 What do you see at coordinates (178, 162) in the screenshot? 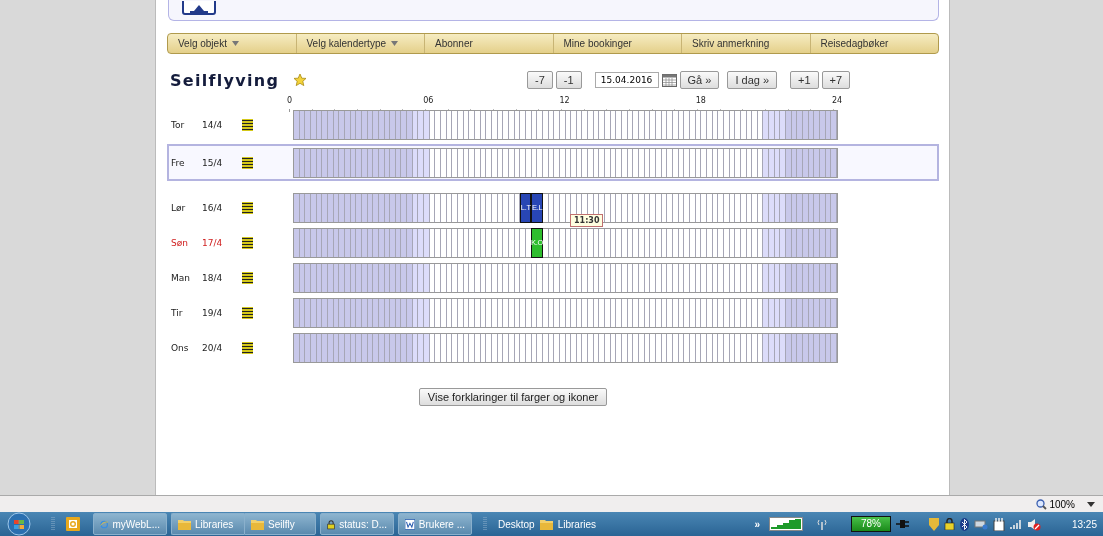
I see `weekday-label: Fre` at bounding box center [178, 162].